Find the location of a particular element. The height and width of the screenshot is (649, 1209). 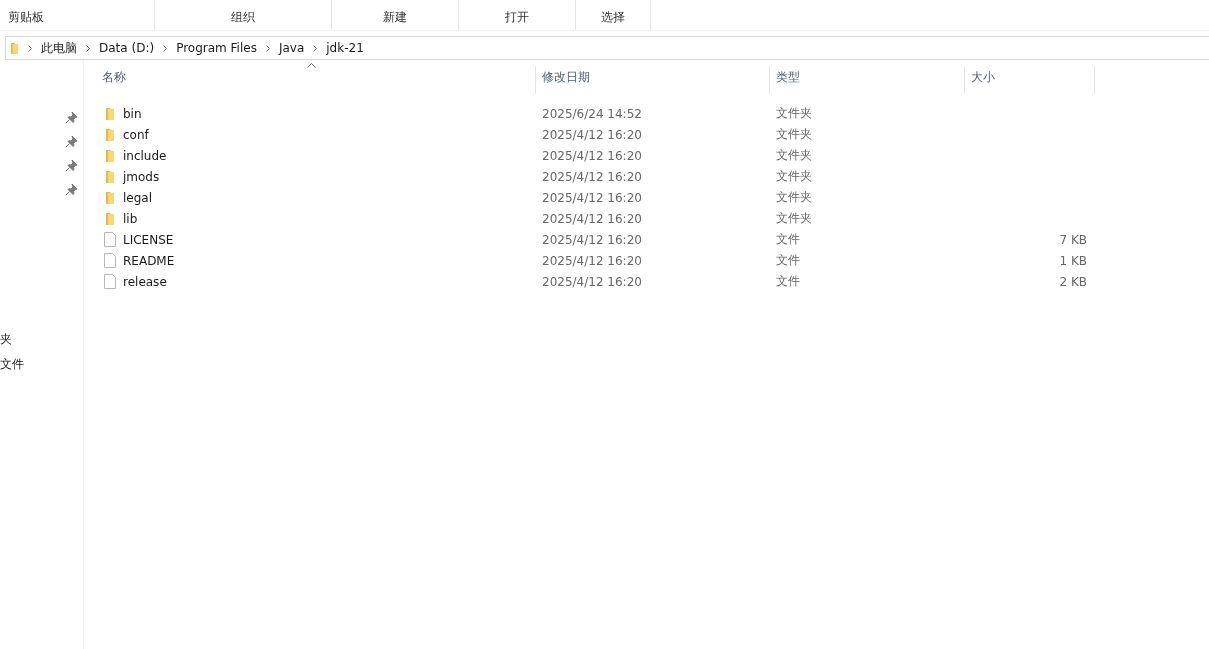

column-header: 类型 is located at coordinates (867, 80).